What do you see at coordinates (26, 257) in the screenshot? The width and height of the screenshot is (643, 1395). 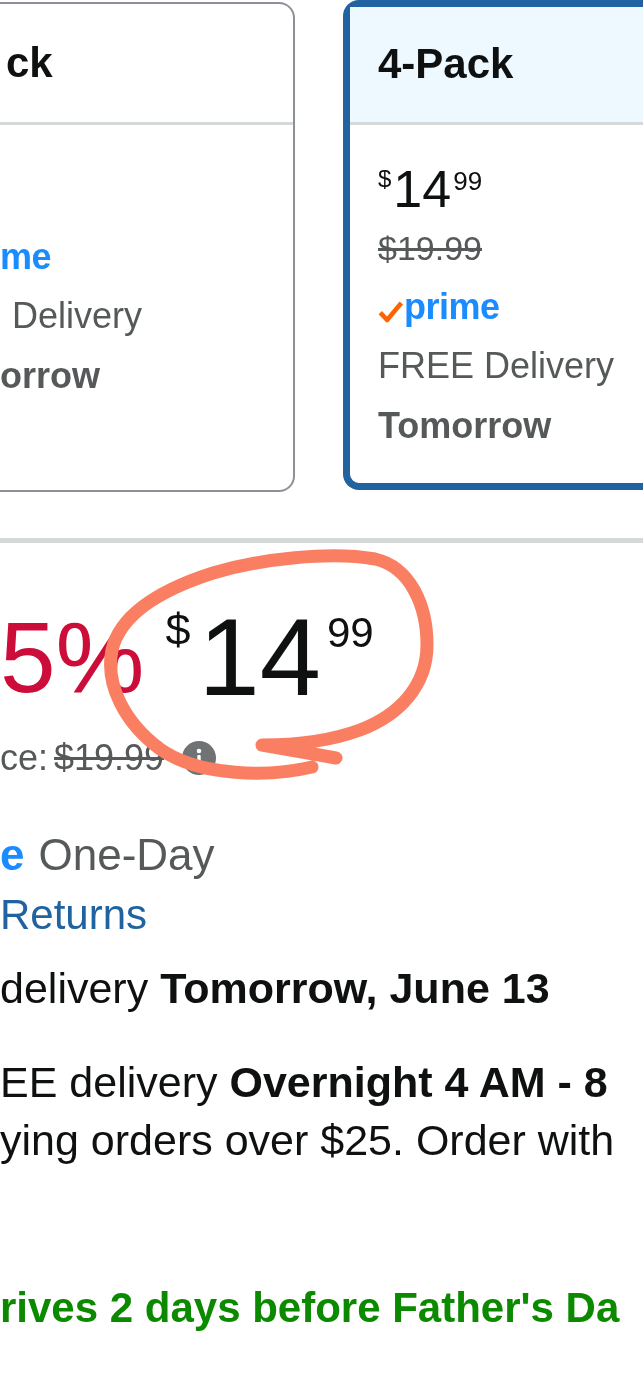 I see `prime-label: me` at bounding box center [26, 257].